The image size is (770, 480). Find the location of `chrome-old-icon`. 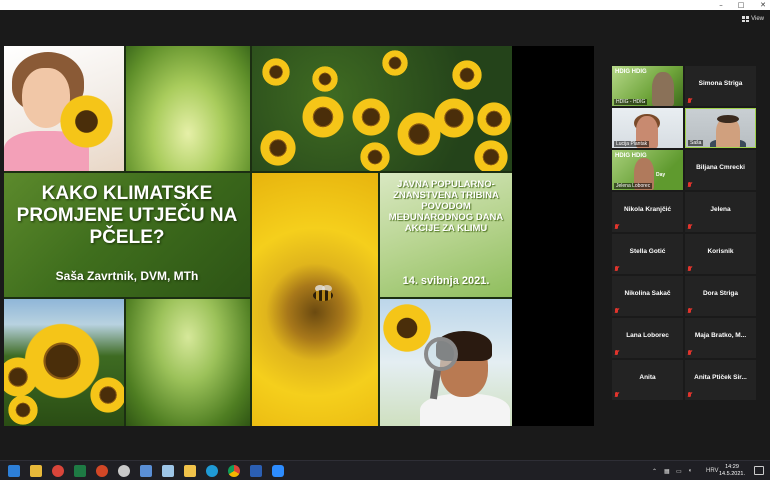

chrome-old-icon is located at coordinates (58, 471).